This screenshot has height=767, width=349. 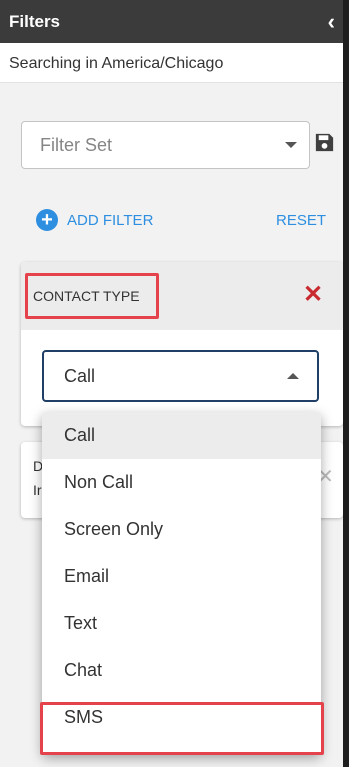 I want to click on add-filter-button: + ADD FILTER, so click(x=94, y=220).